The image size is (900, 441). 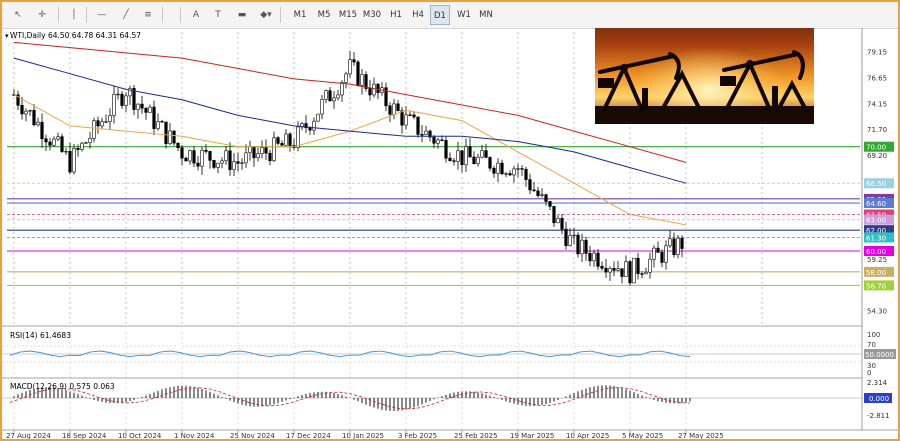 I want to click on cursor-icon: ↖, so click(x=18, y=15).